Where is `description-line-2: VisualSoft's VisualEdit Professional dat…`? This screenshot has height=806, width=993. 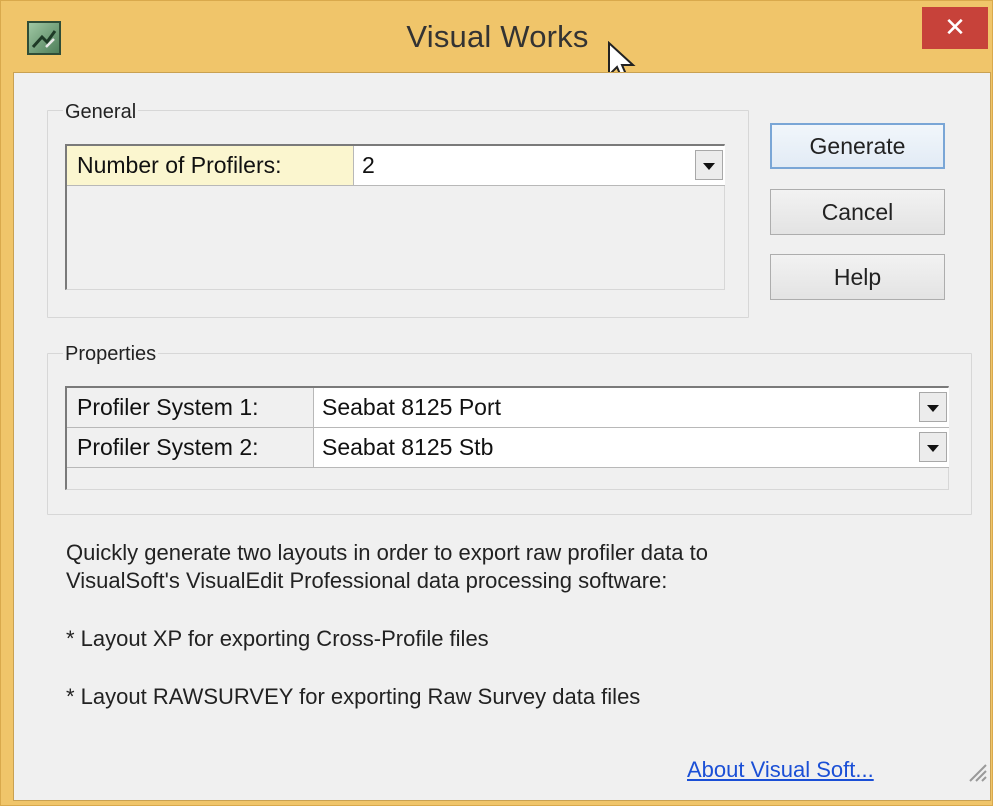
description-line-2: VisualSoft's VisualEdit Professional dat… is located at coordinates (367, 580).